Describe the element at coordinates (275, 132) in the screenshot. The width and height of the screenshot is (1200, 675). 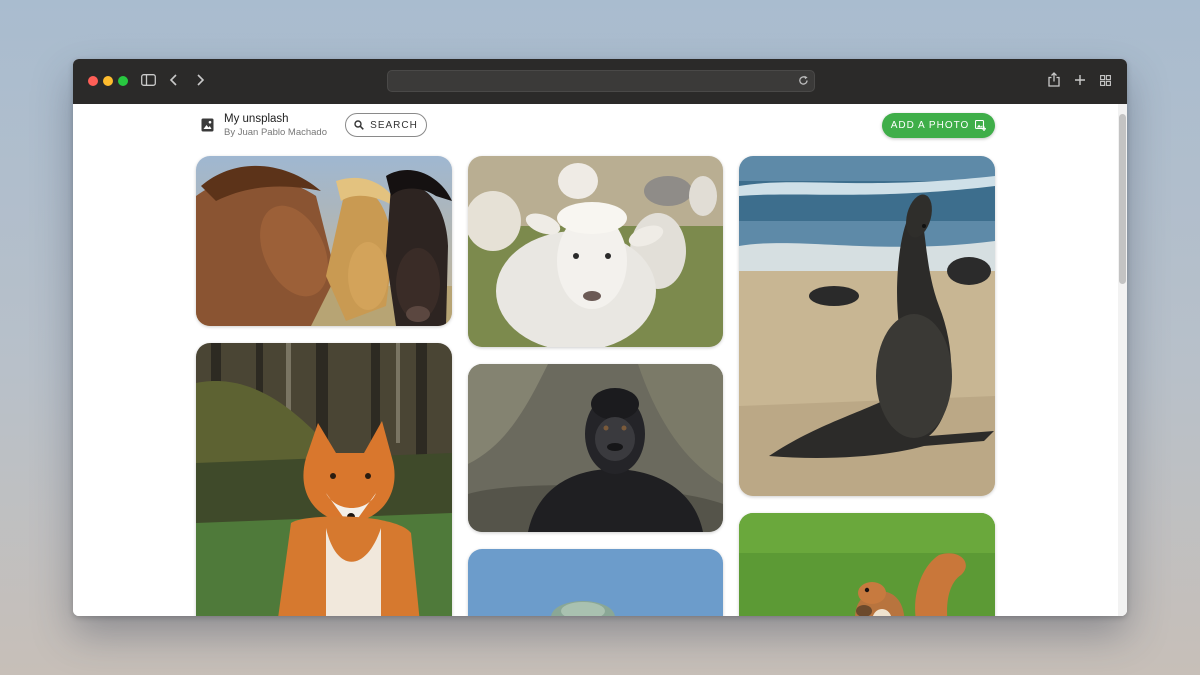
I see `app-subtitle: By Juan Pablo Machado` at that location.